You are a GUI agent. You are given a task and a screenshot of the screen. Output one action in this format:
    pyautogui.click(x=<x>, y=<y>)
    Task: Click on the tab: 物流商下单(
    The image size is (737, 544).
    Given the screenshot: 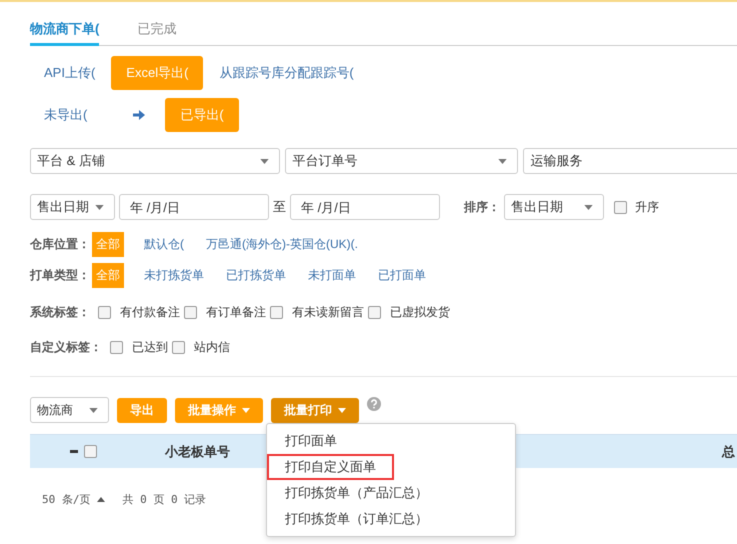 What is the action you would take?
    pyautogui.click(x=65, y=32)
    